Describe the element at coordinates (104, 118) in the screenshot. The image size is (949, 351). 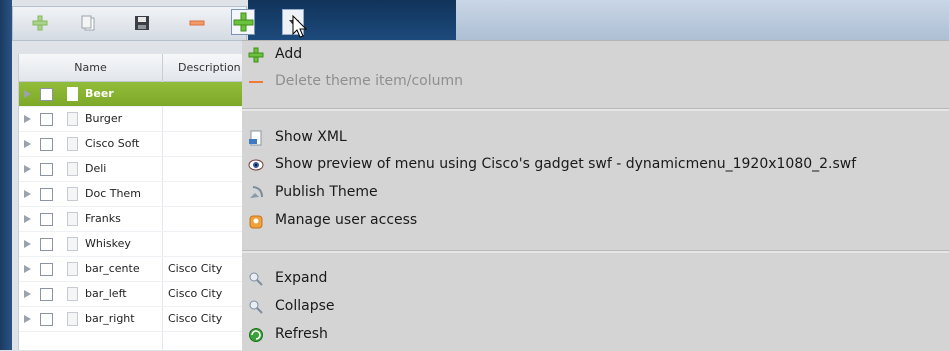
I see `row-name: Burger` at that location.